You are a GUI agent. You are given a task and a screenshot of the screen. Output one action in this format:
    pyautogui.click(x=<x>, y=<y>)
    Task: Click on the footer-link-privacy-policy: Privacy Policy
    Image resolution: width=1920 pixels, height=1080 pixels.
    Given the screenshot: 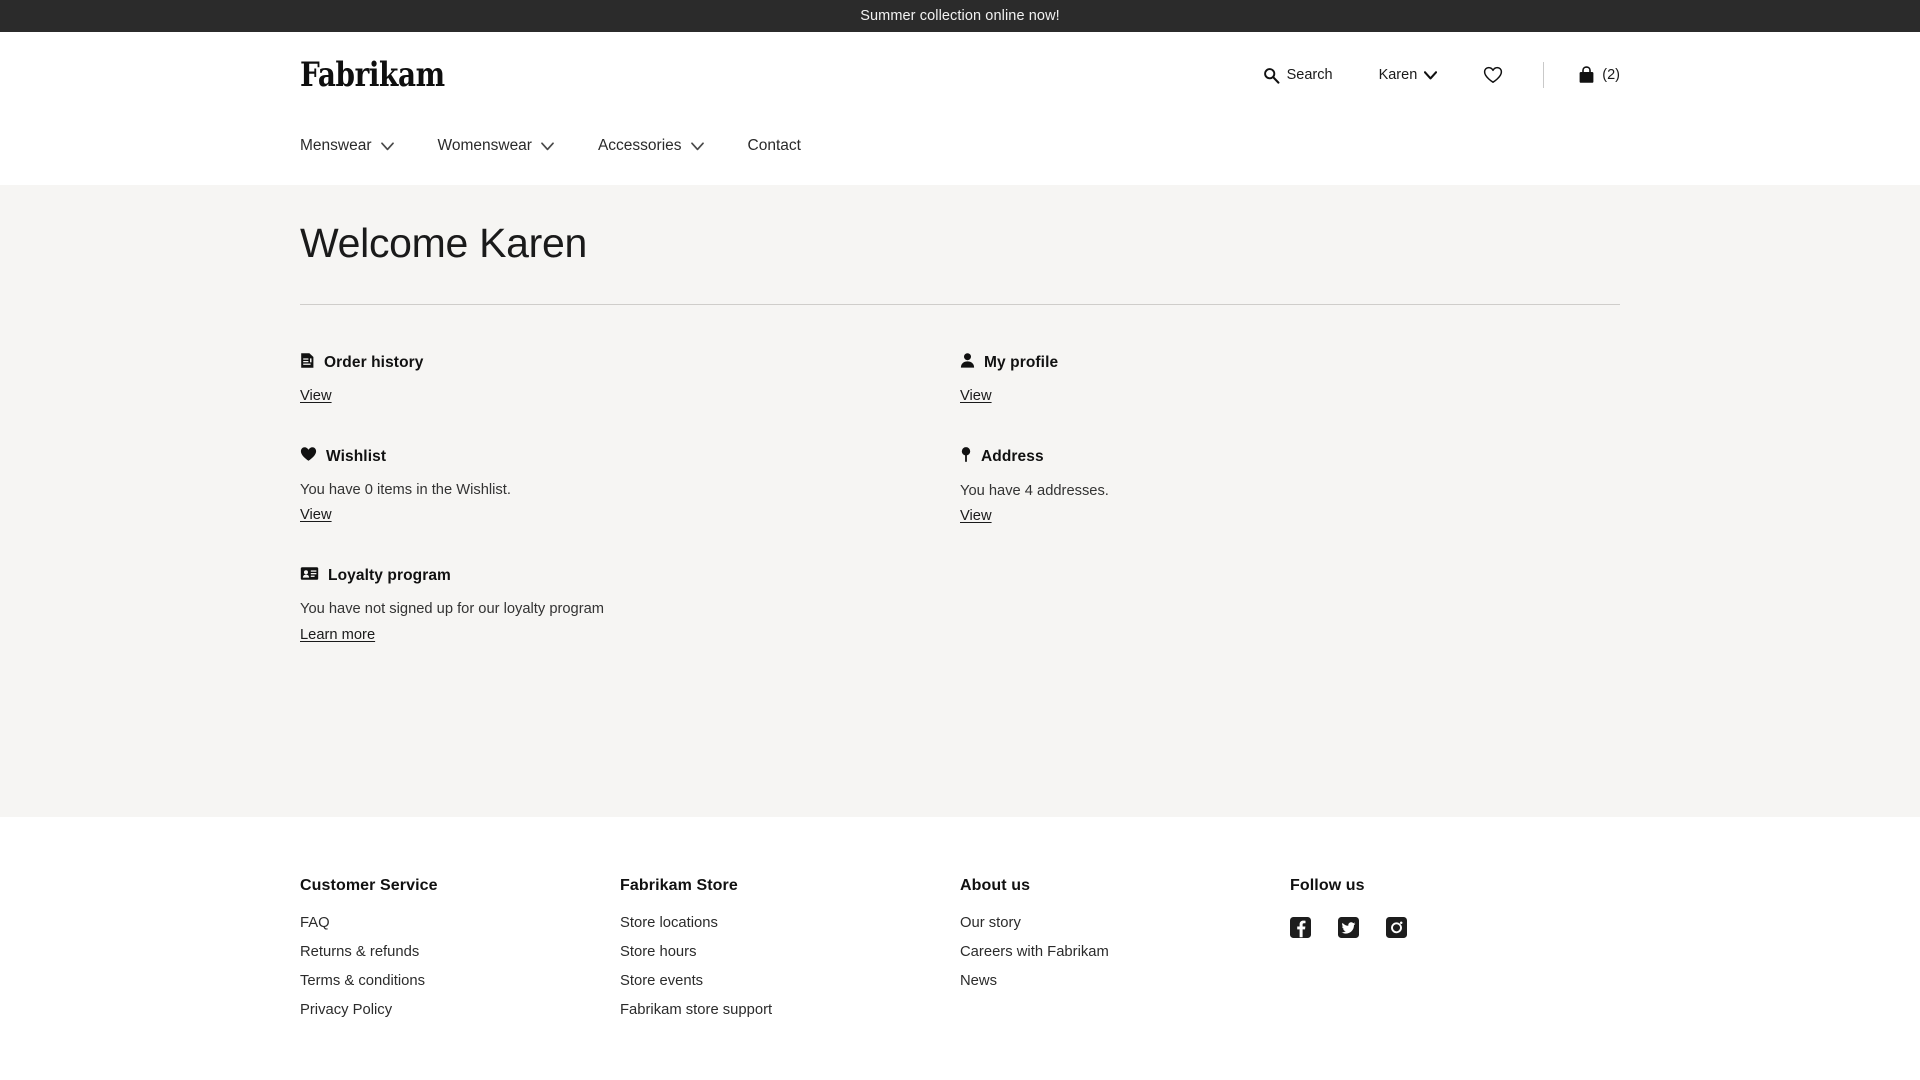 What is the action you would take?
    pyautogui.click(x=460, y=1010)
    